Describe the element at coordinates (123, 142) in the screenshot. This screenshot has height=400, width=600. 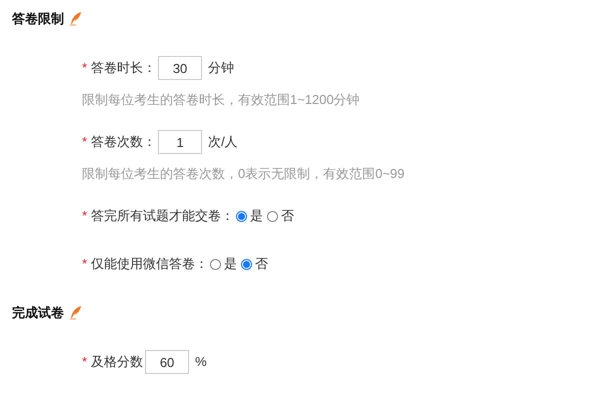
I see `field-label: 答卷次数：` at that location.